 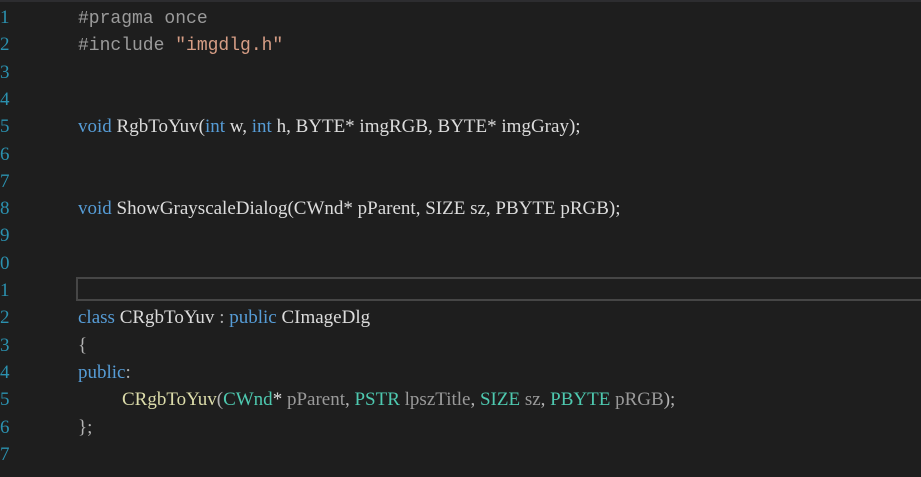 What do you see at coordinates (279, 400) in the screenshot?
I see `code-token: *` at bounding box center [279, 400].